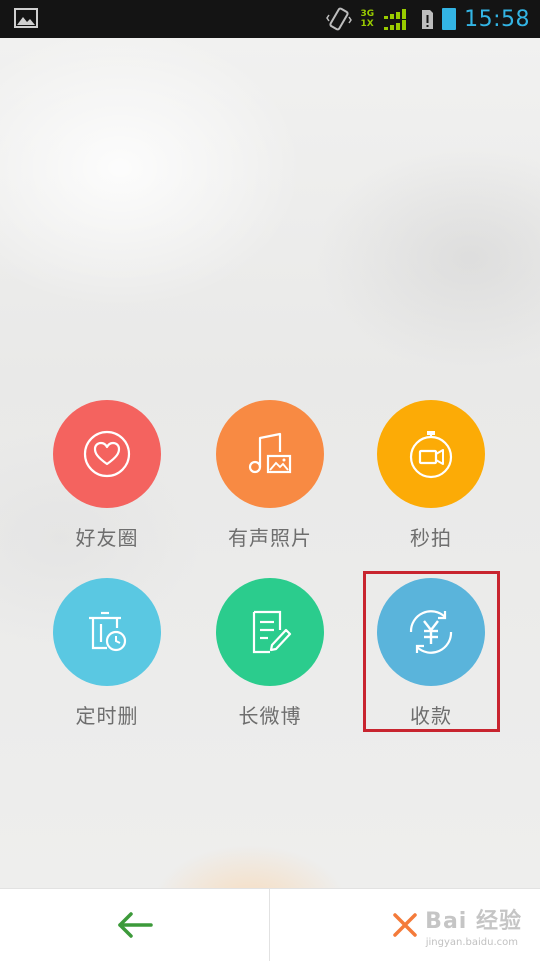  I want to click on signal-strength-icon, so click(395, 19).